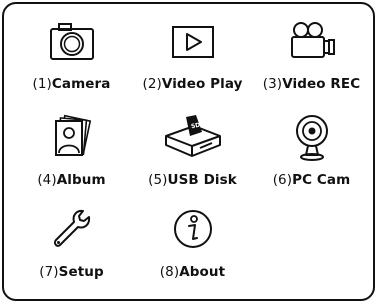  I want to click on menu-item-number: (6), so click(282, 180).